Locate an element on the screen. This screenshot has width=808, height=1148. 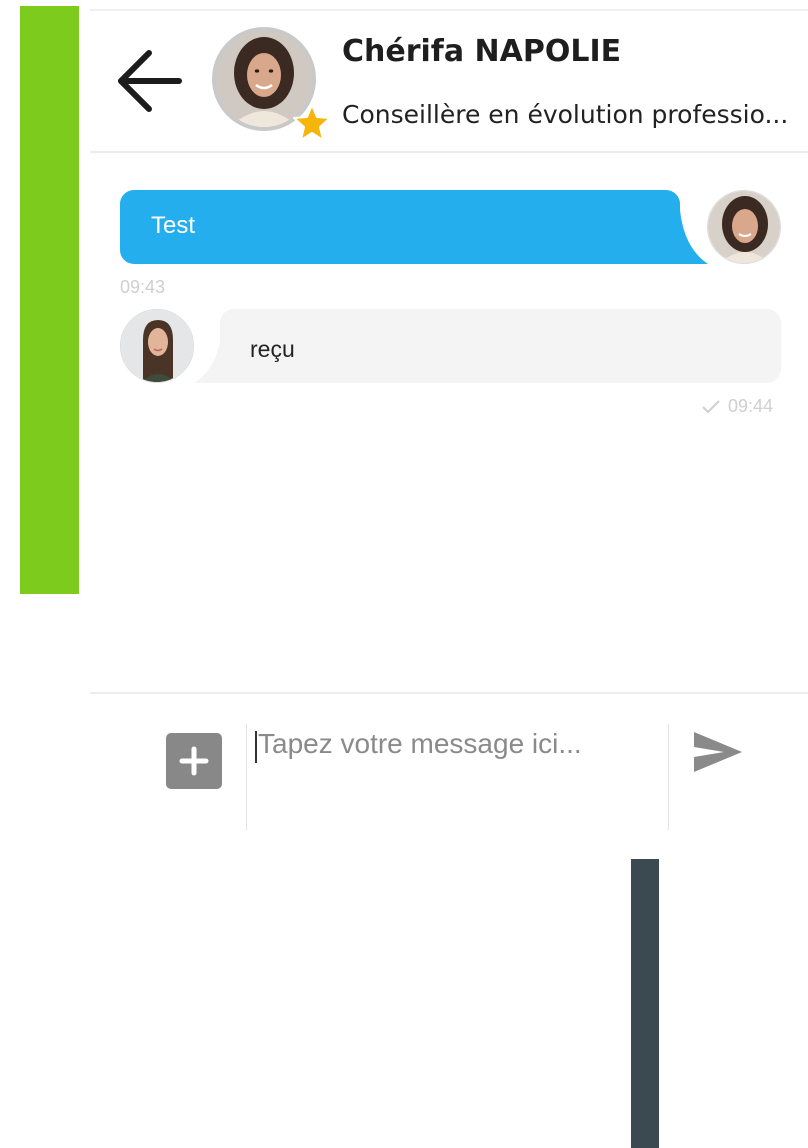
recipient-avatar is located at coordinates (157, 346).